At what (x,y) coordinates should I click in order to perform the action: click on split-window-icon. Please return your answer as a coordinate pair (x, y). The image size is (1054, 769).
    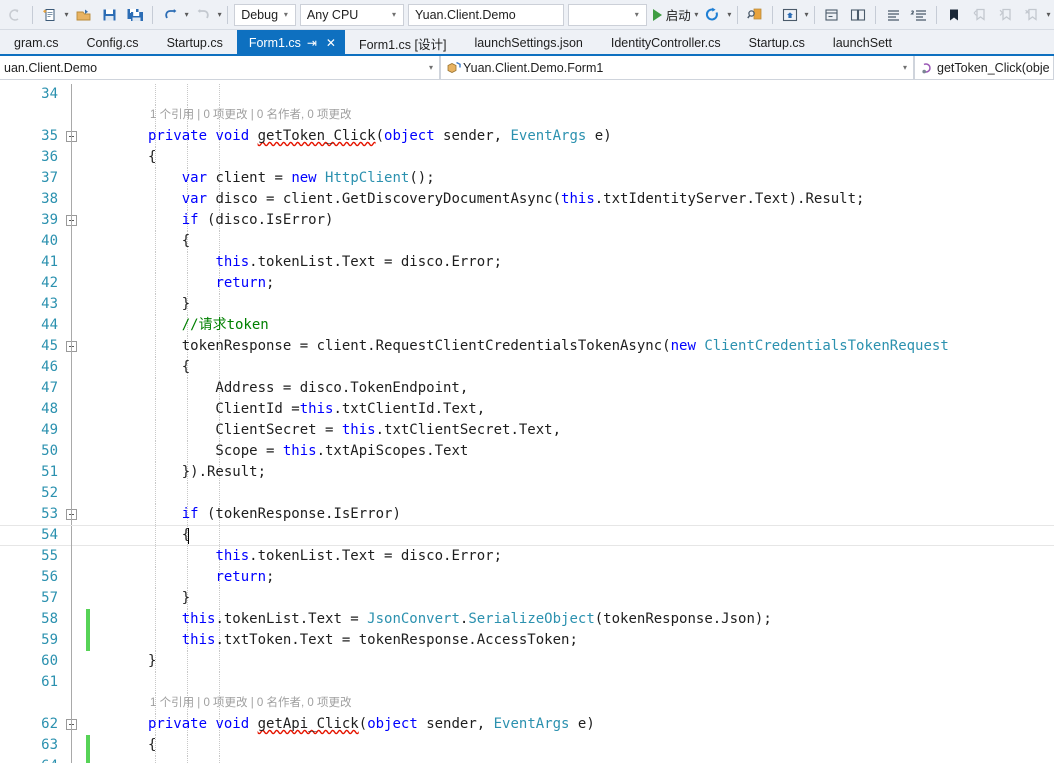
    Looking at the image, I should click on (858, 15).